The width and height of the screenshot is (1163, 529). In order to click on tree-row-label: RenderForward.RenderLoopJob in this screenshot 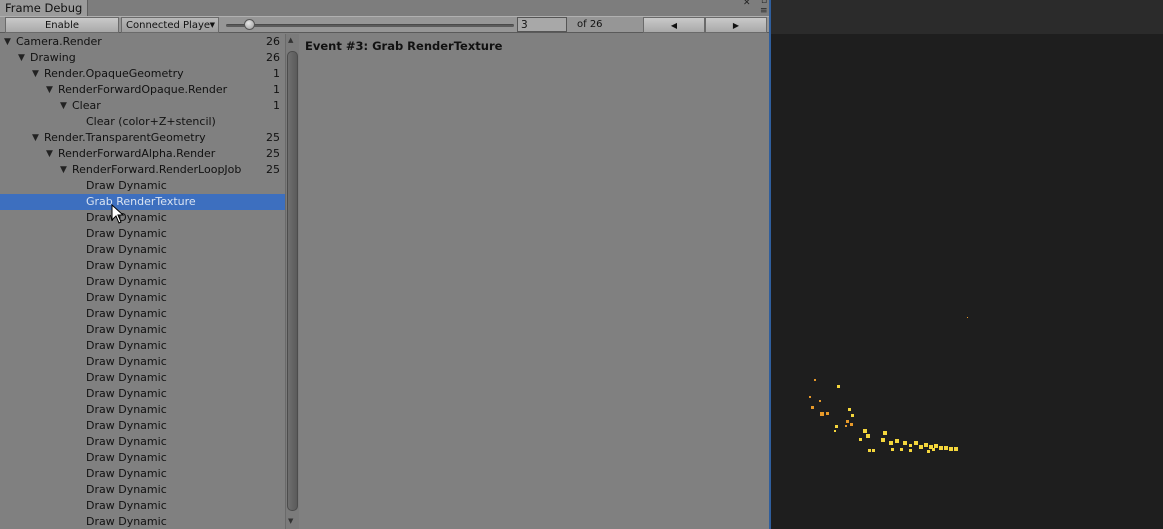, I will do `click(157, 169)`.